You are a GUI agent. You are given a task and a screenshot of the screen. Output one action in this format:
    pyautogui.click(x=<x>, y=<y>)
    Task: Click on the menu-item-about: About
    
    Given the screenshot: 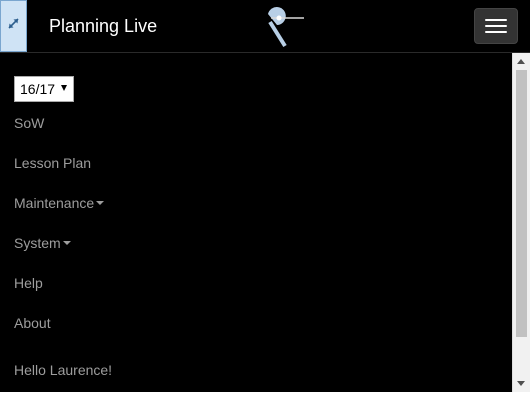 What is the action you would take?
    pyautogui.click(x=32, y=323)
    